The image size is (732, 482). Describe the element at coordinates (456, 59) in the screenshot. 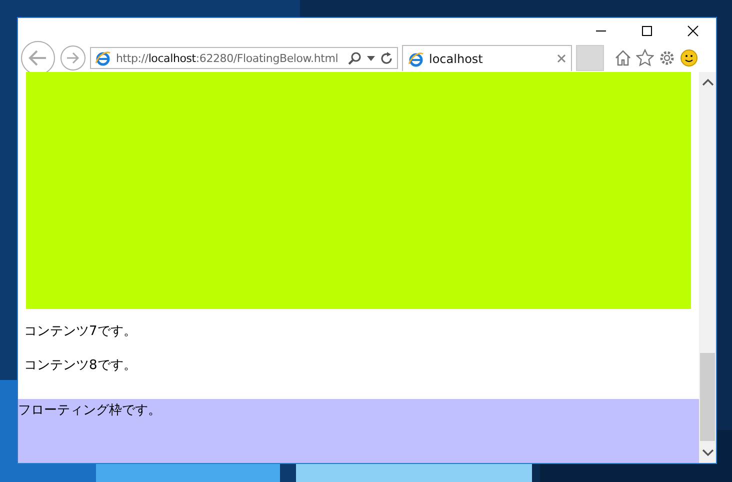

I see `tab-title: localhost` at that location.